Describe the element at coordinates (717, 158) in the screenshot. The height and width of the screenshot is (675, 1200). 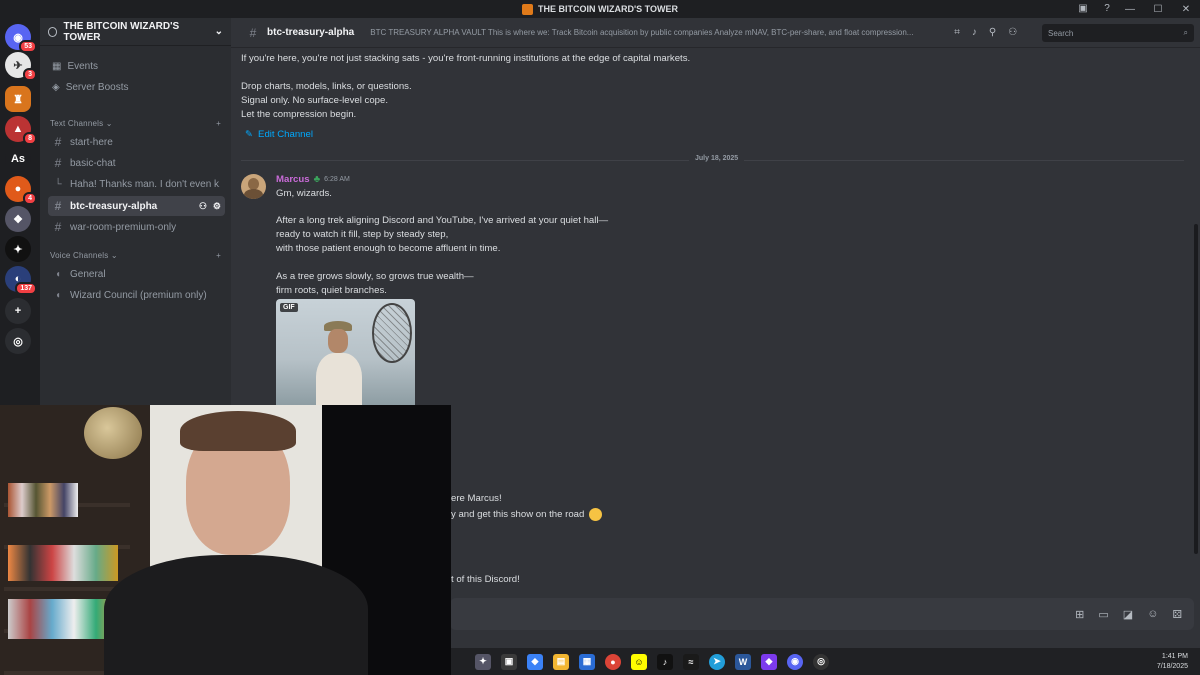
I see `date-label: July 18, 2025` at that location.